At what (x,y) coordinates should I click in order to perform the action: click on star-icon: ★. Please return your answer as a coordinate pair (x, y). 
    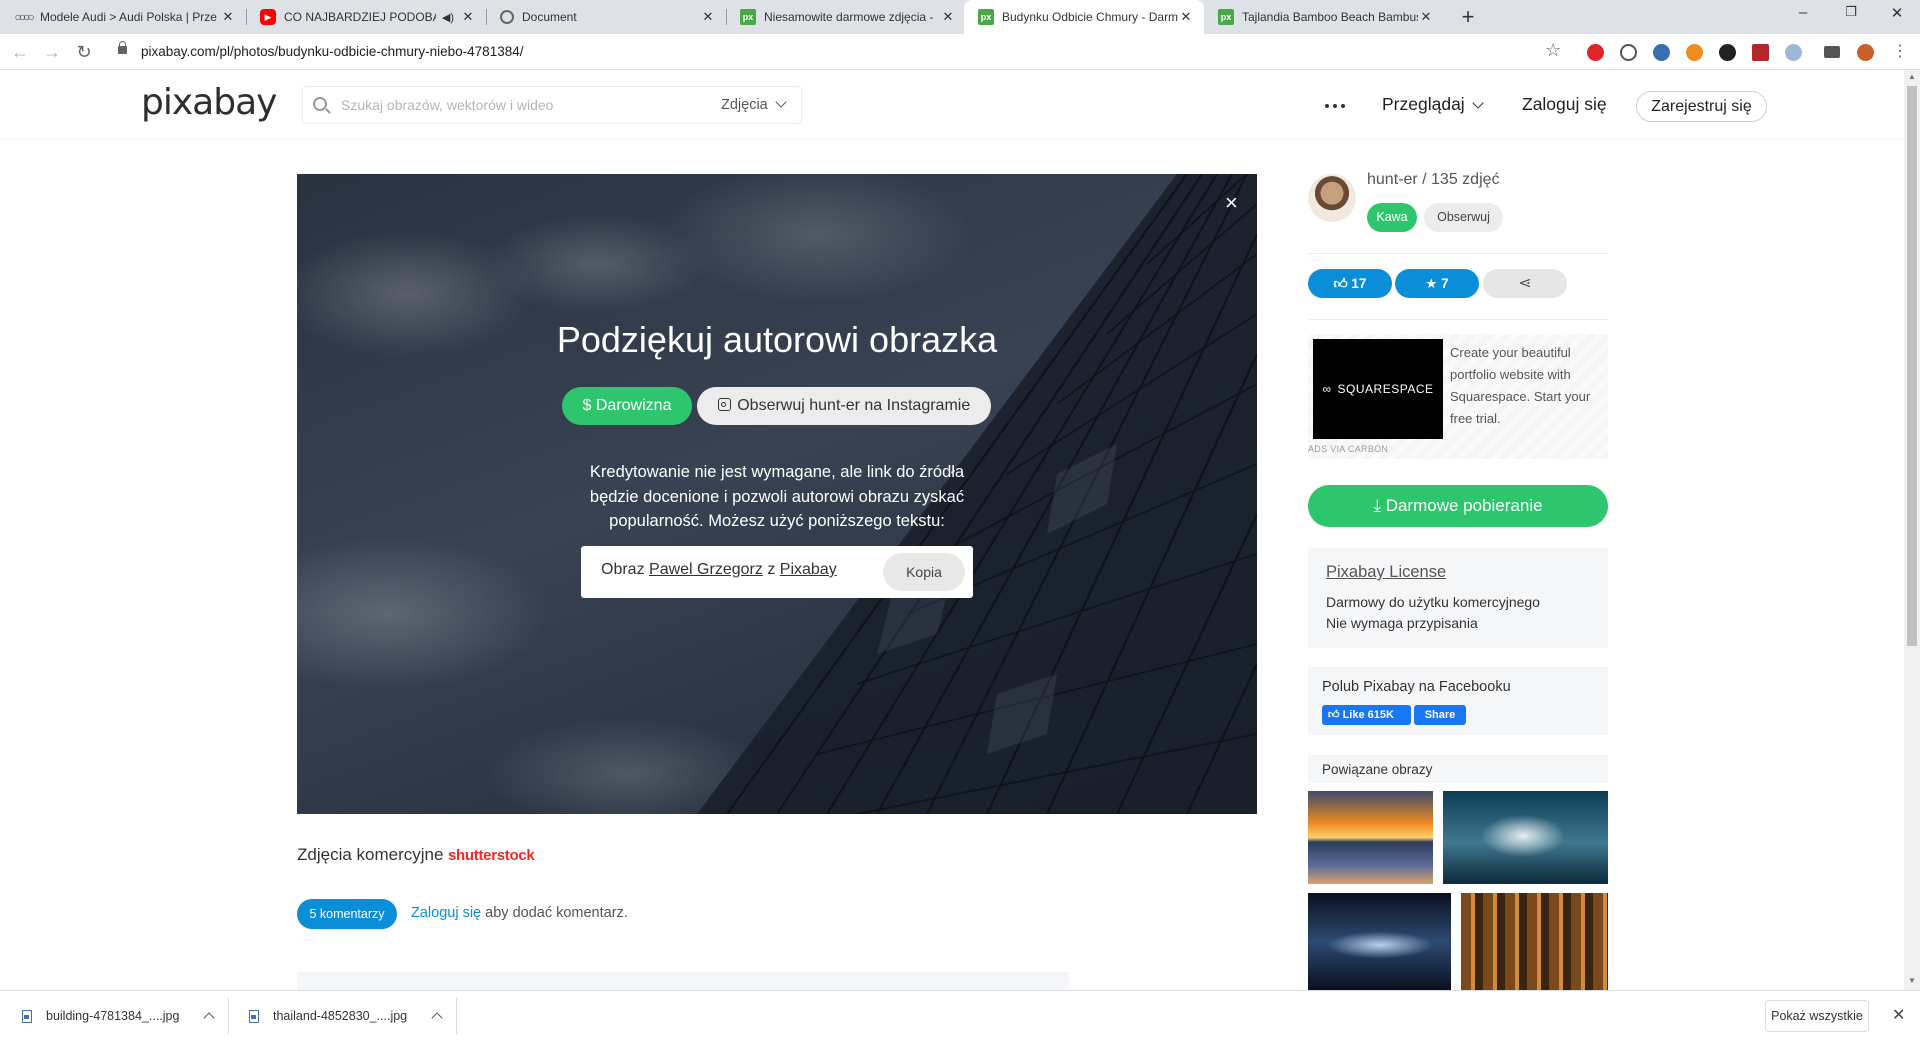
    Looking at the image, I should click on (1431, 283).